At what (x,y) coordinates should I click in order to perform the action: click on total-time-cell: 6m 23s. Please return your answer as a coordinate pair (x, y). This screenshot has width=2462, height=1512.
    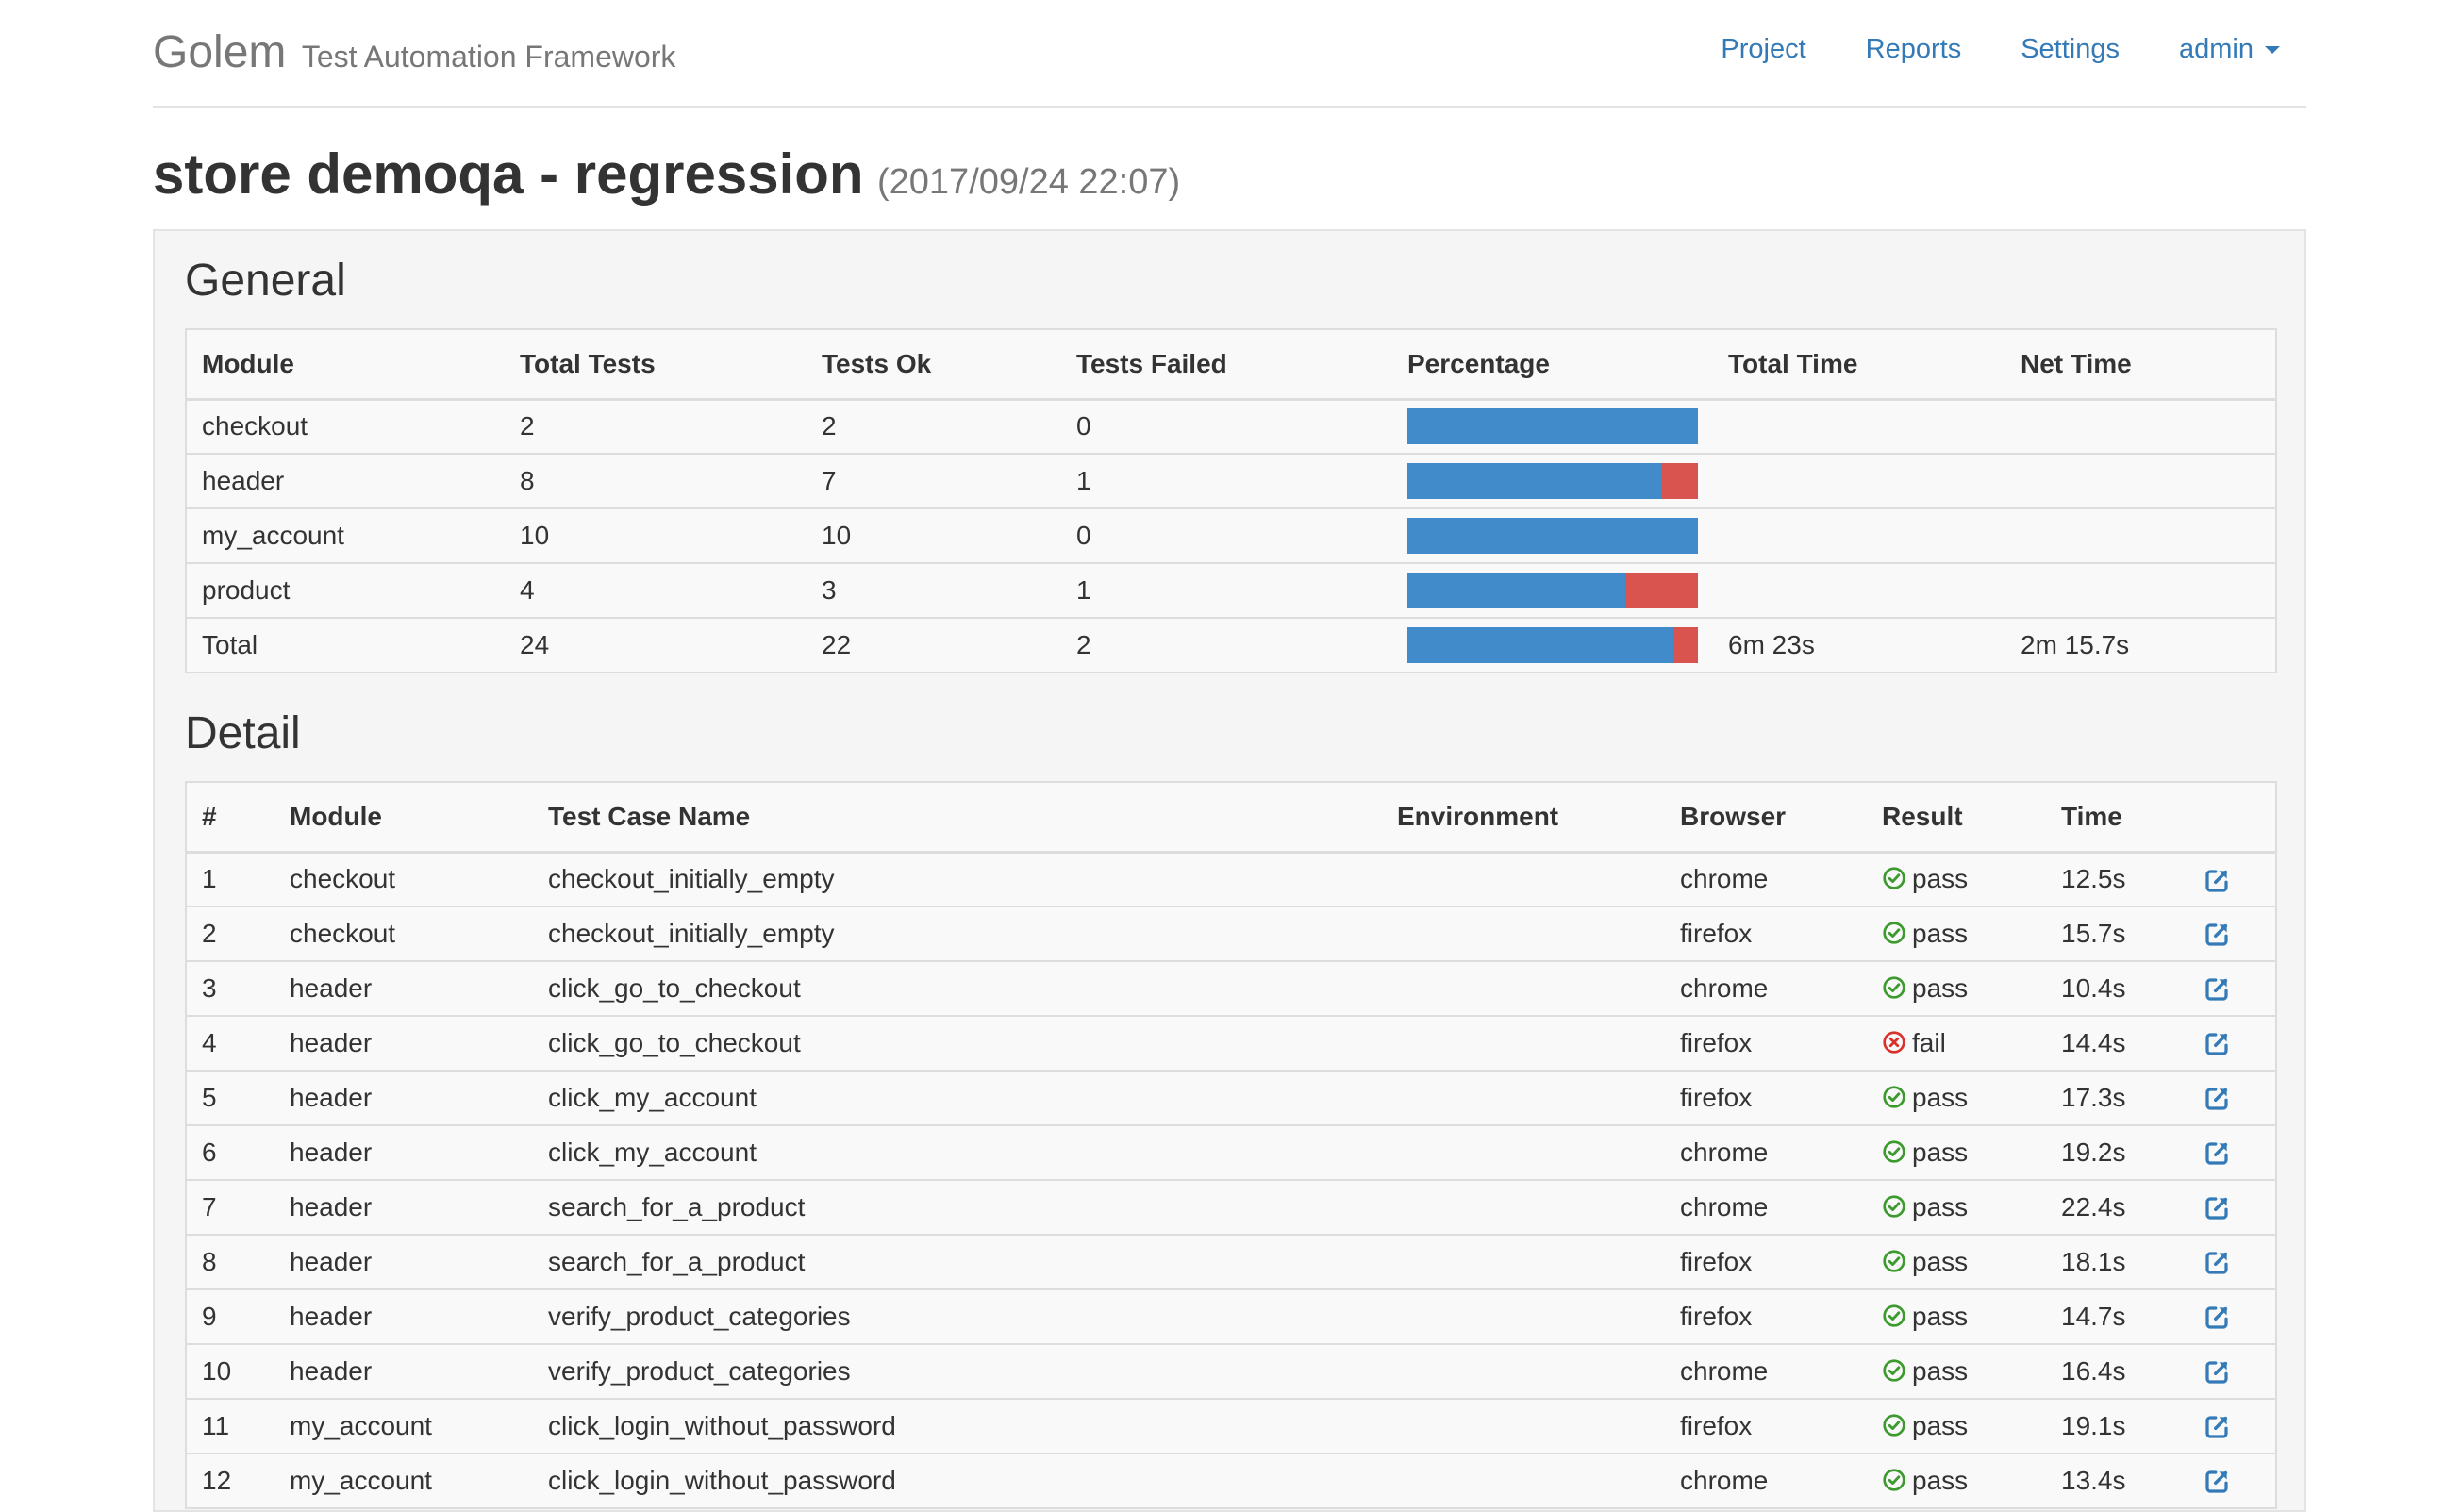
    Looking at the image, I should click on (1859, 645).